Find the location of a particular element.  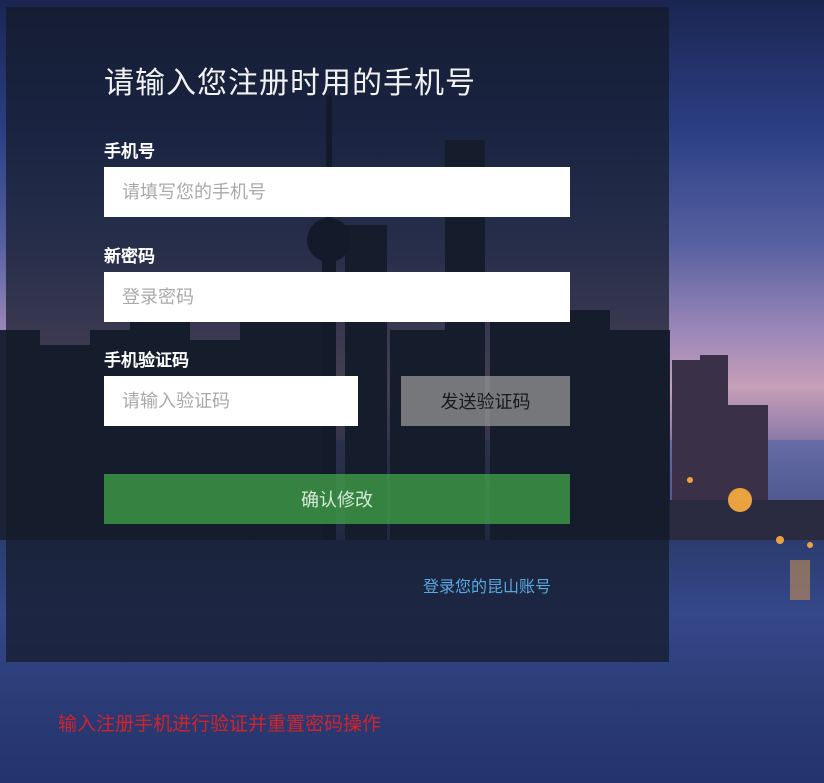

instruction-note: 输入注册手机进行验证并重置密码操作 is located at coordinates (220, 724).